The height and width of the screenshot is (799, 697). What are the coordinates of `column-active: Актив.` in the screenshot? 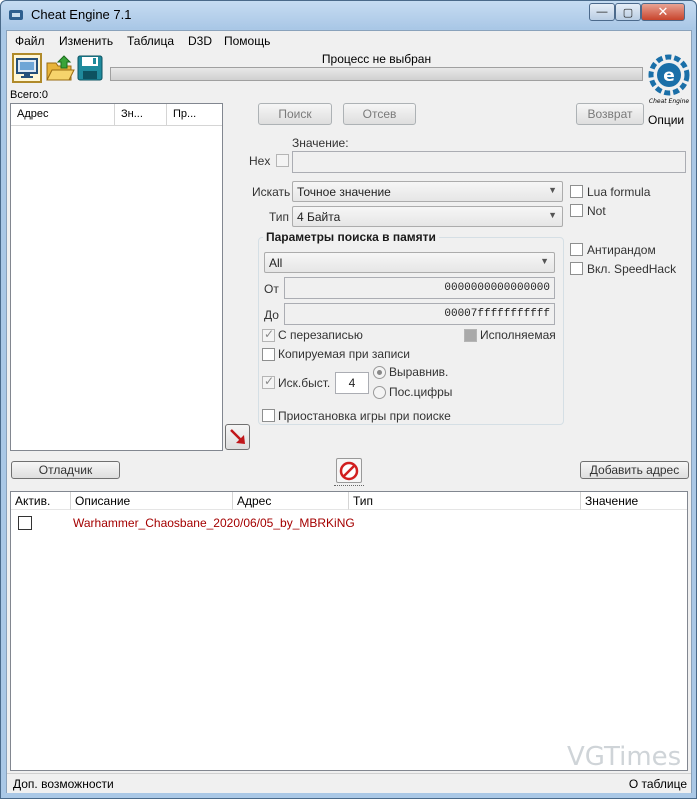 It's located at (41, 501).